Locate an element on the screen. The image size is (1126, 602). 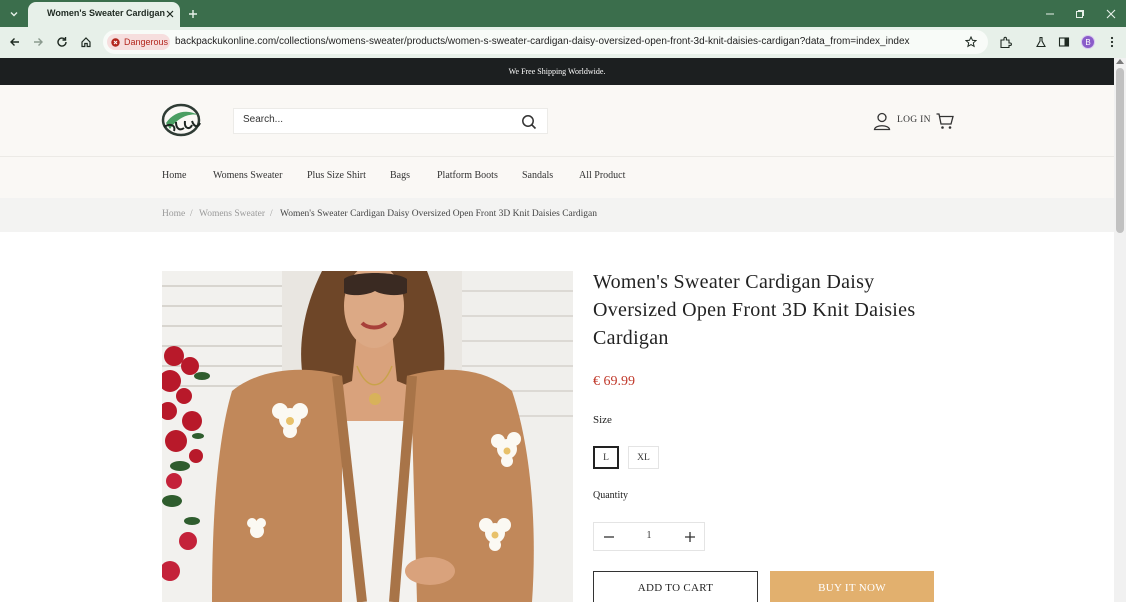
minimize-icon is located at coordinates (1050, 14).